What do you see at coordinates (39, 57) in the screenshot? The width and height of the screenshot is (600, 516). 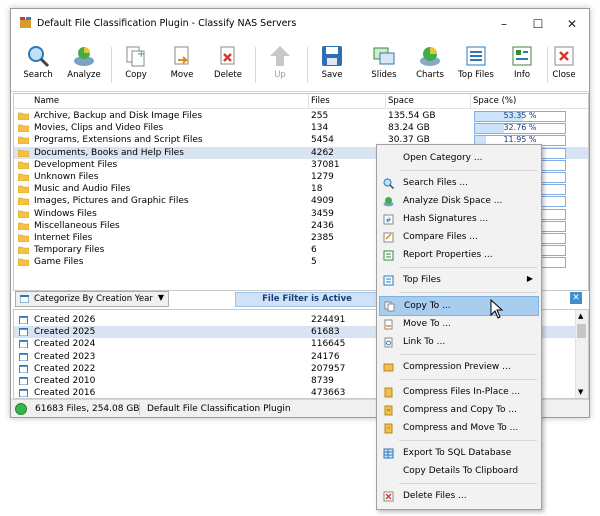 I see `search-icon` at bounding box center [39, 57].